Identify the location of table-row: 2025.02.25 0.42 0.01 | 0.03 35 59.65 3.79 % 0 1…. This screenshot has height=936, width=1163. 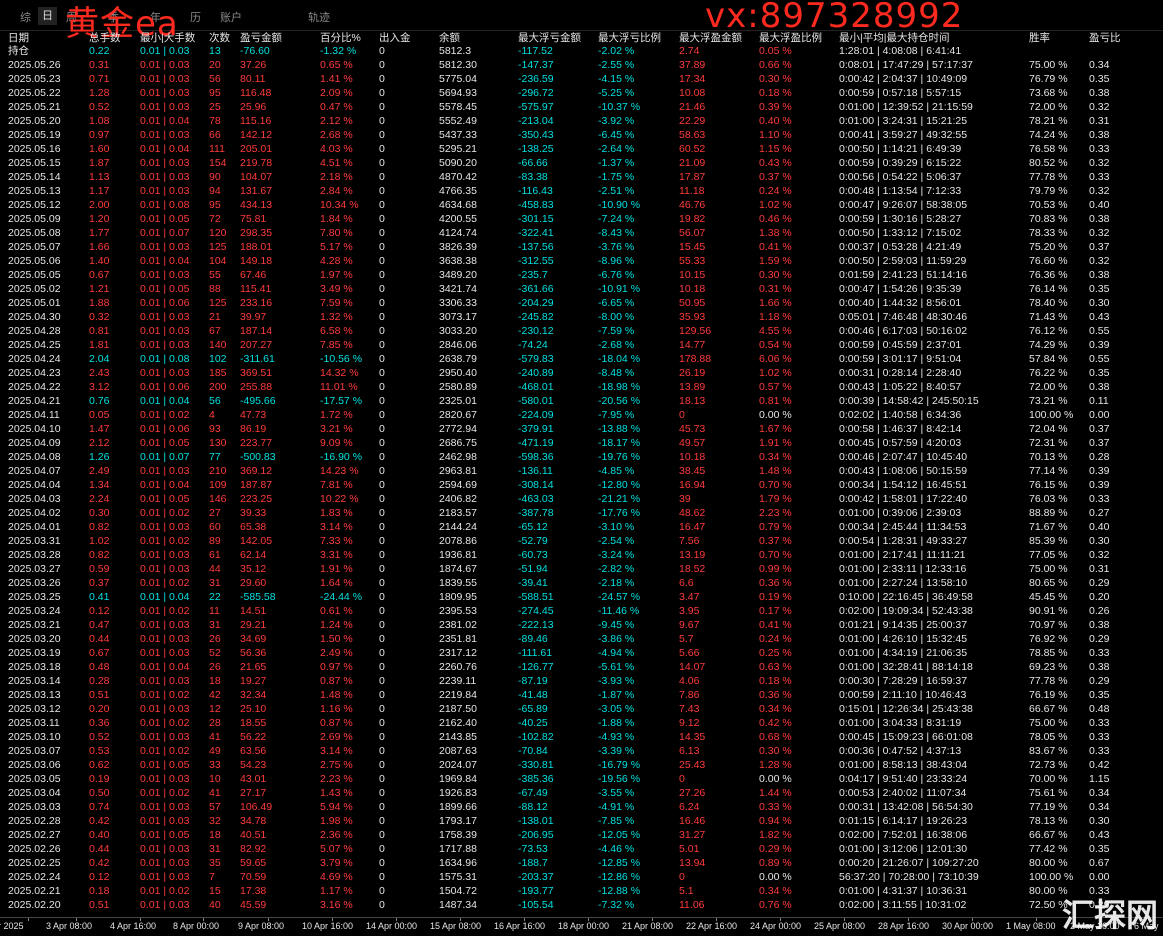
(581, 863).